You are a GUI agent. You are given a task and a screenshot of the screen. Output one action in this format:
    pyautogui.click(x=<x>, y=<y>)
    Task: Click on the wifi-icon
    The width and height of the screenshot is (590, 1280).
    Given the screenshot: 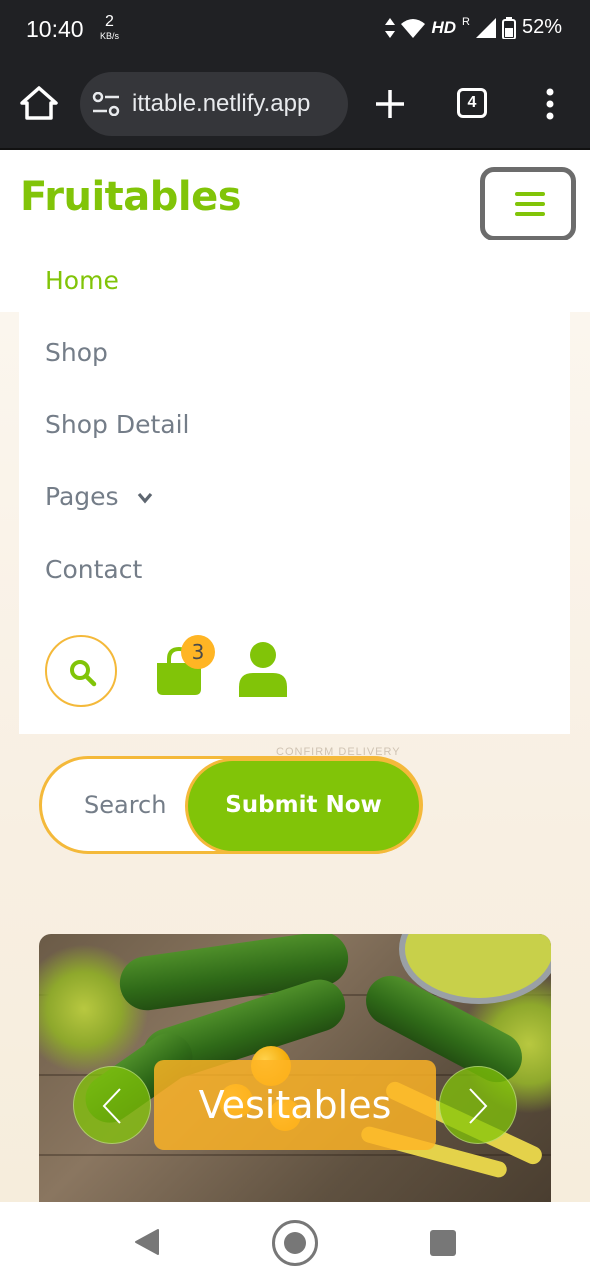 What is the action you would take?
    pyautogui.click(x=413, y=28)
    